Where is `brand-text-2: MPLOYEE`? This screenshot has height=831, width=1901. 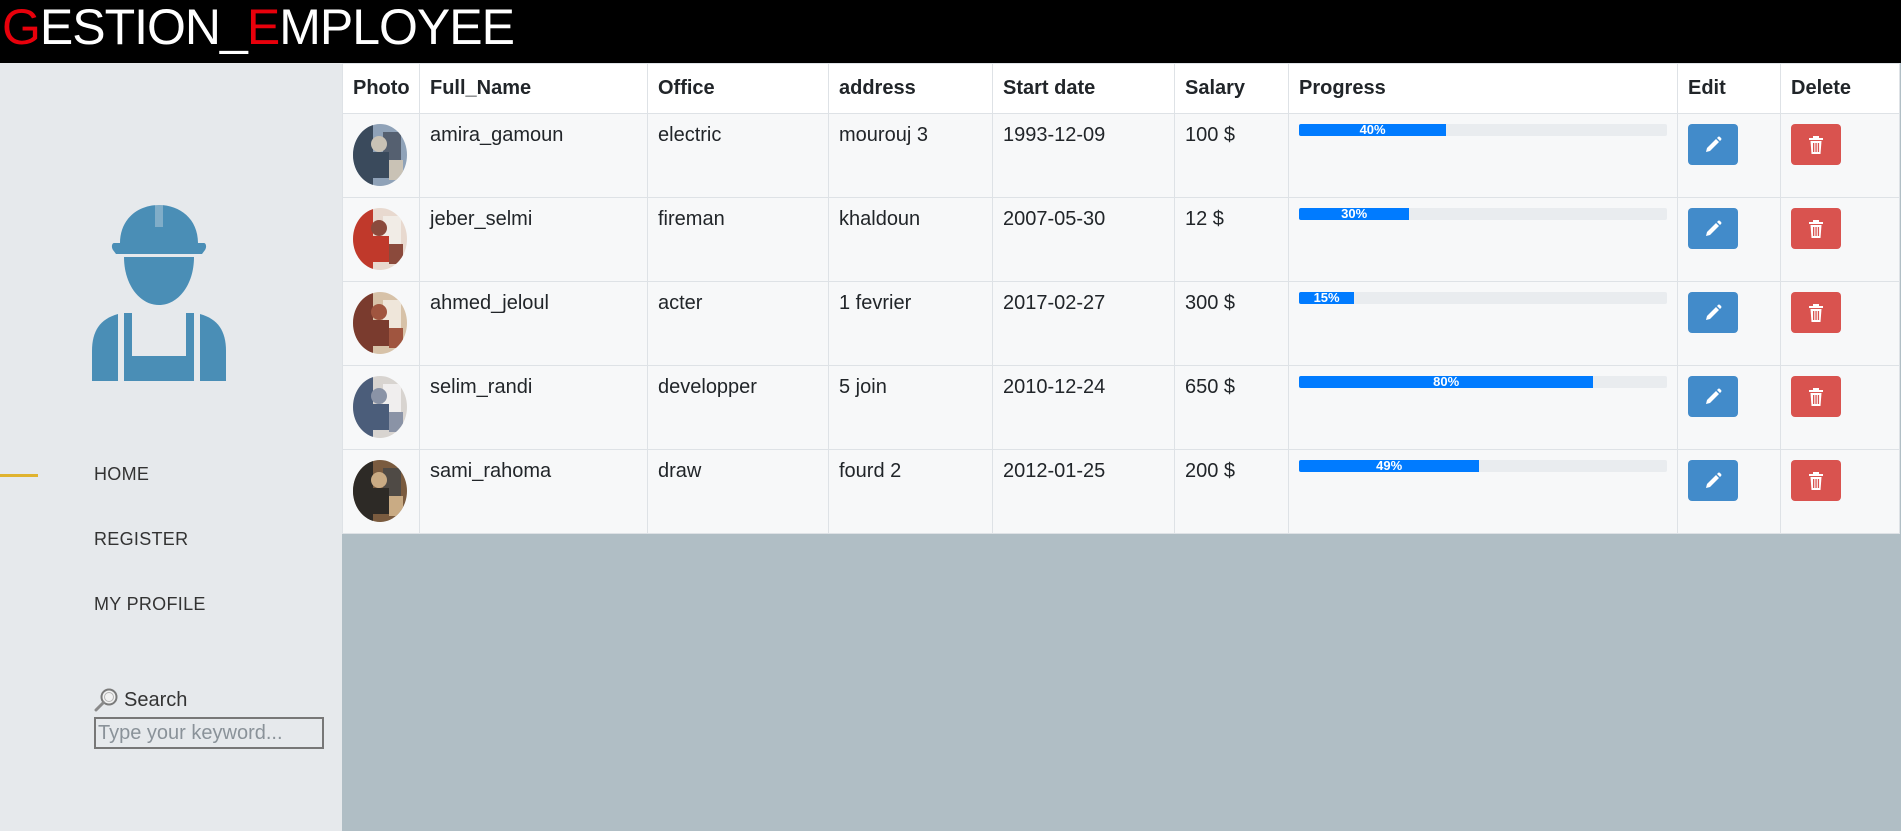
brand-text-2: MPLOYEE is located at coordinates (397, 27).